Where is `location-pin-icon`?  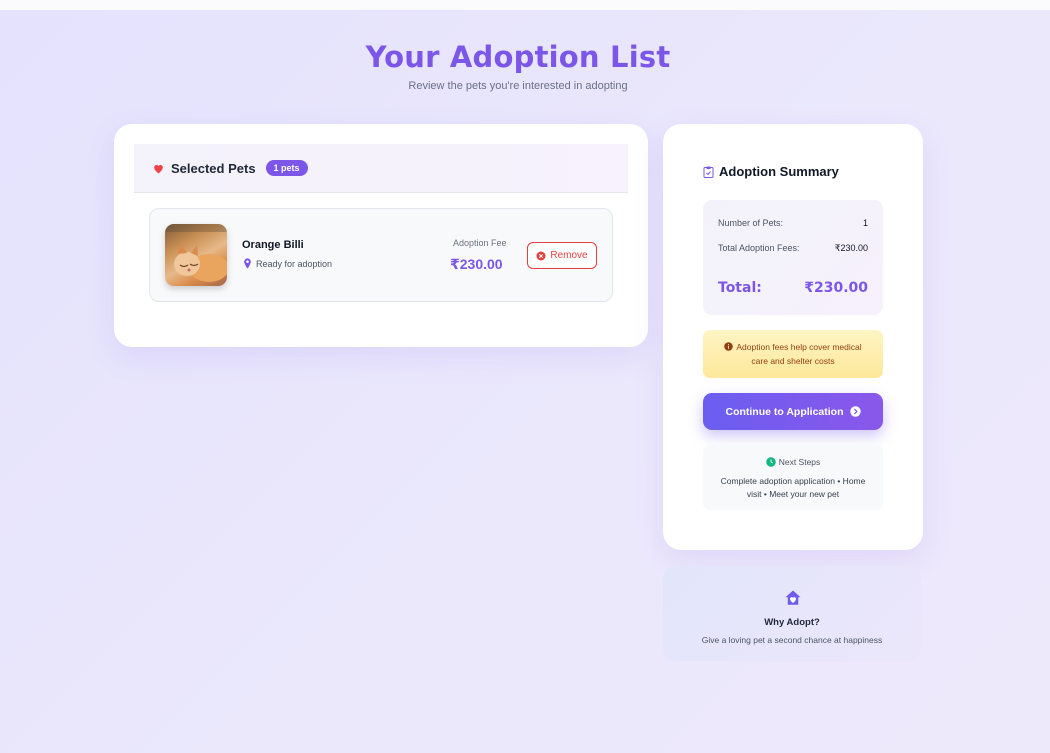
location-pin-icon is located at coordinates (247, 263).